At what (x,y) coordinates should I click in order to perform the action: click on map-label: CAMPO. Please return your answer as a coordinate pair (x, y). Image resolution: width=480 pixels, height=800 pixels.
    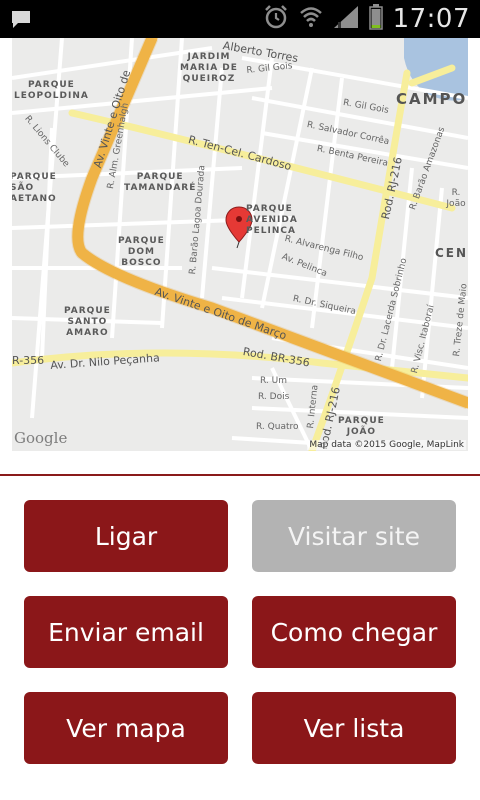
    Looking at the image, I should click on (432, 99).